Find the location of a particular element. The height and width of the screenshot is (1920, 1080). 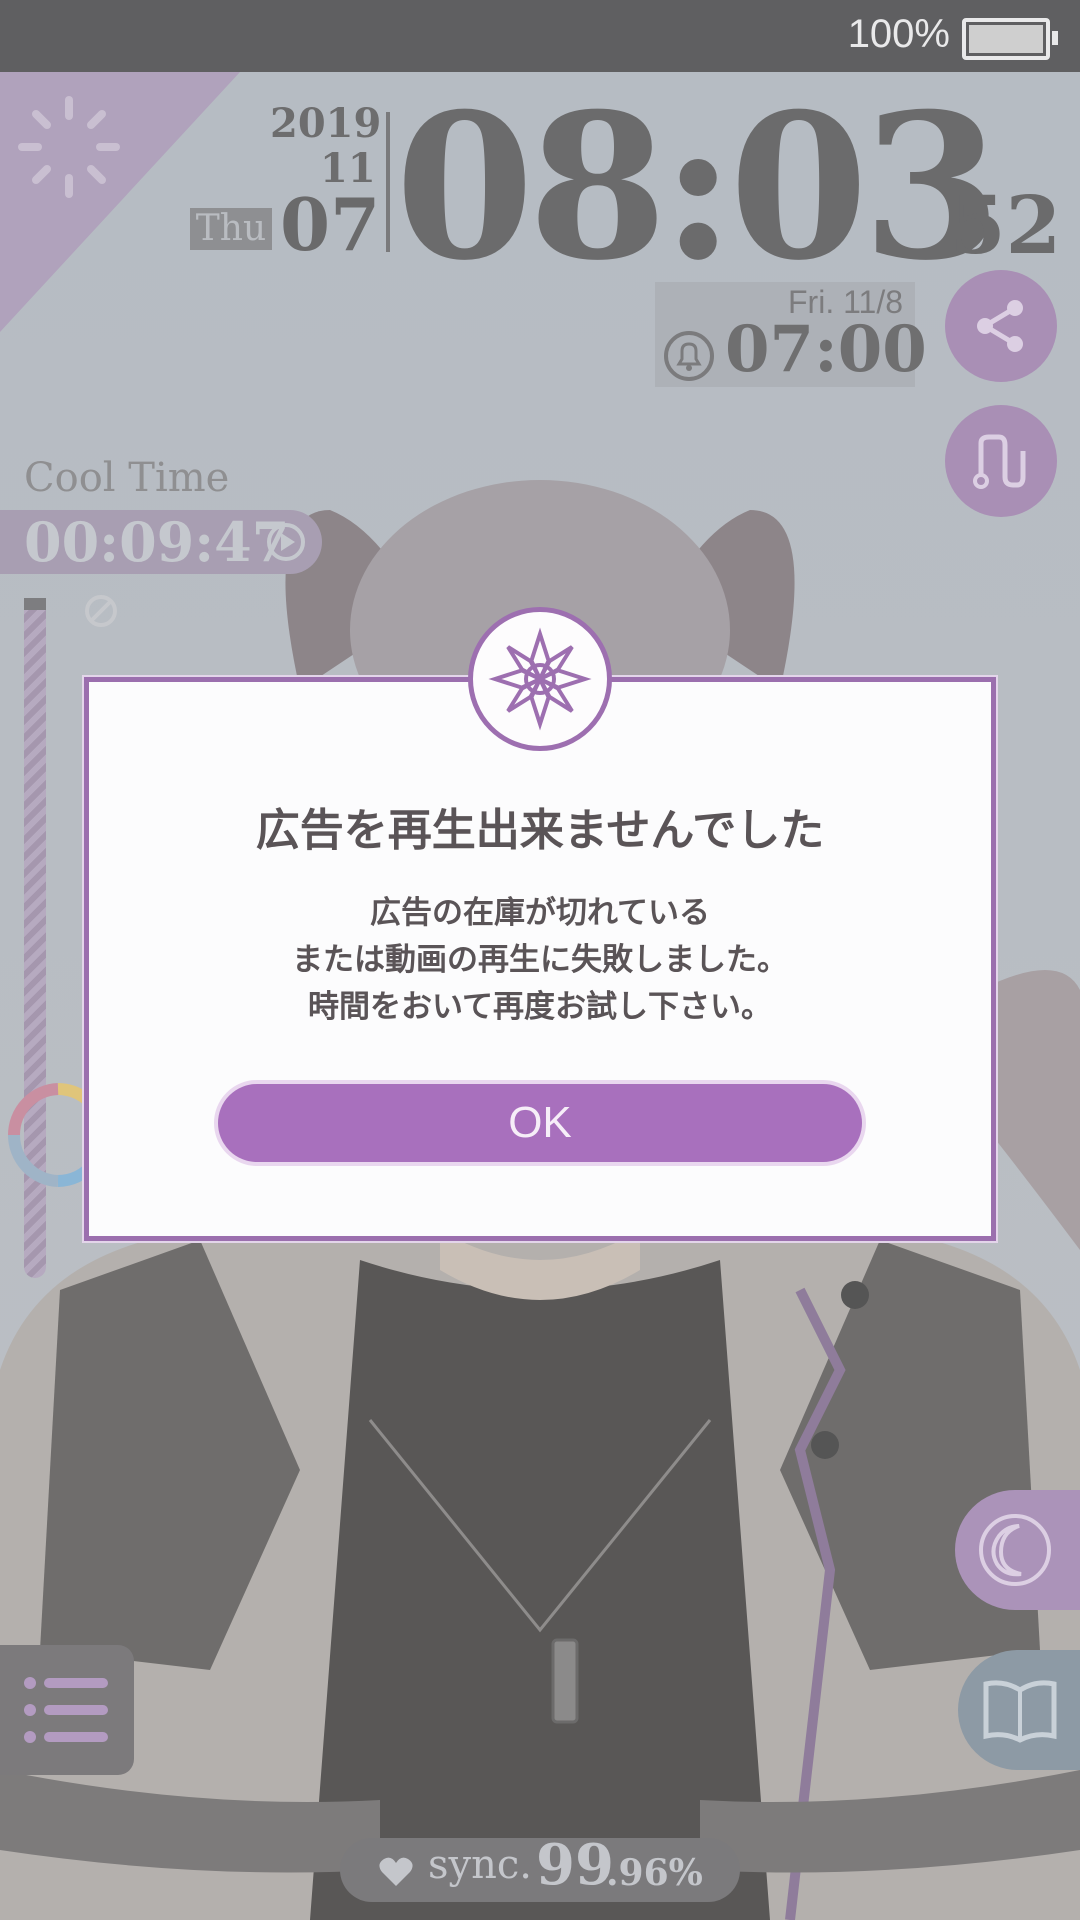

sync-value-integer: 99 is located at coordinates (575, 1865).